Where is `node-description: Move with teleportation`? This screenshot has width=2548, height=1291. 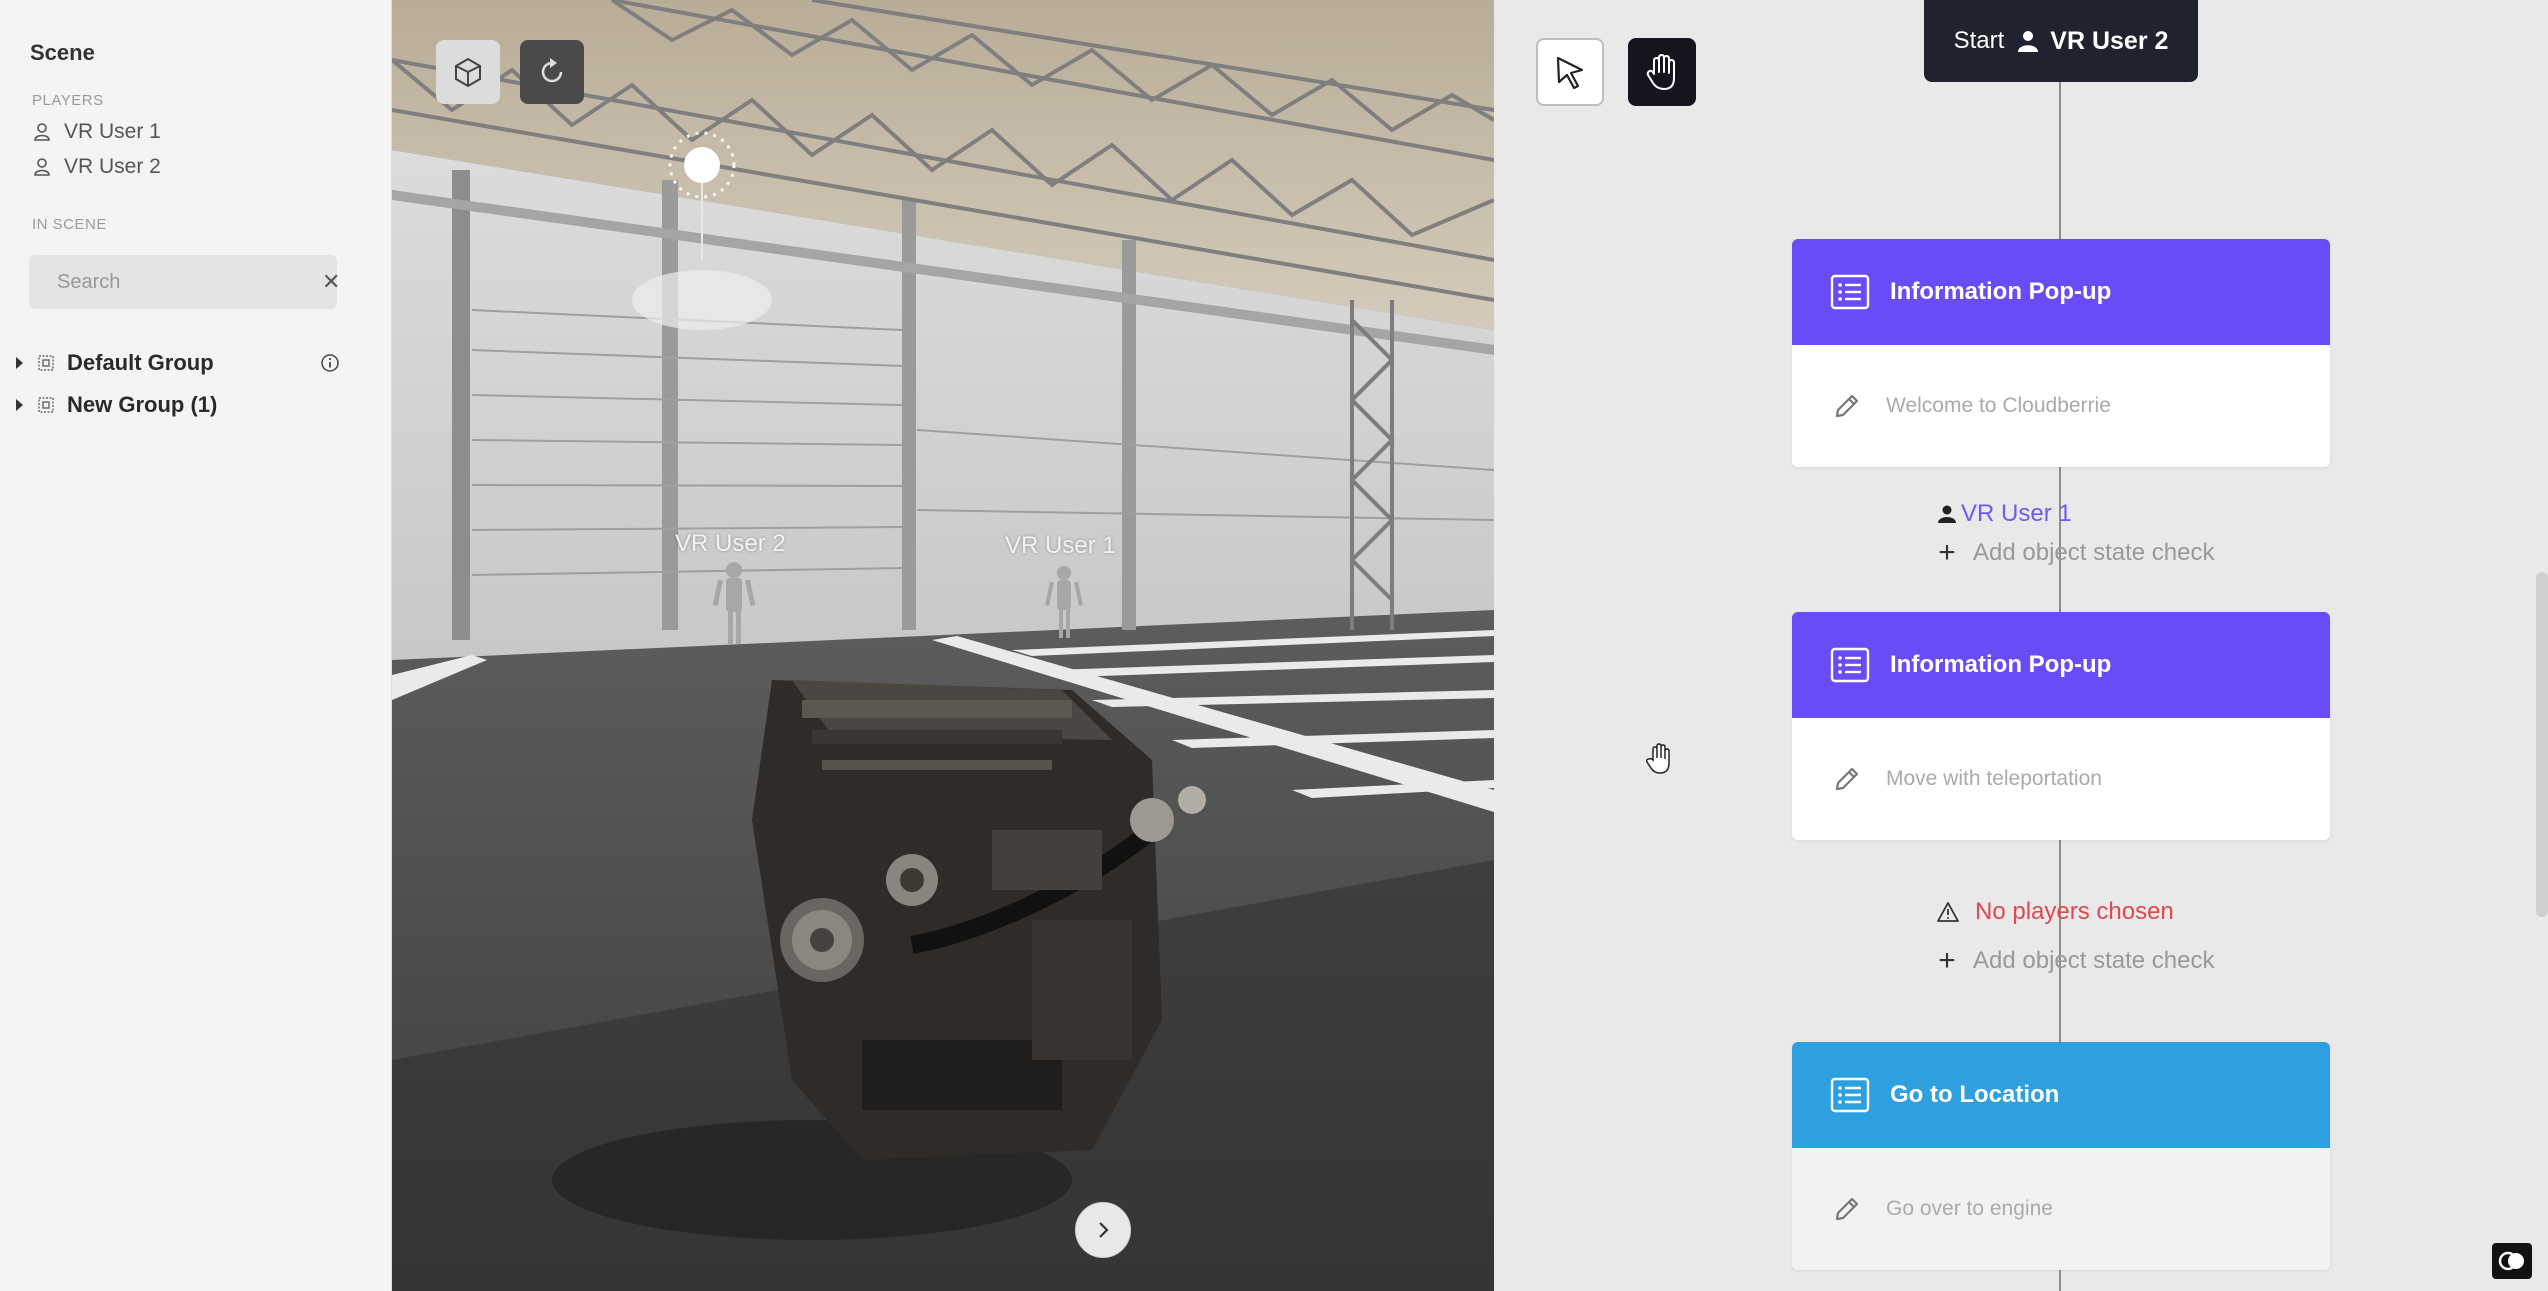
node-description: Move with teleportation is located at coordinates (1994, 778).